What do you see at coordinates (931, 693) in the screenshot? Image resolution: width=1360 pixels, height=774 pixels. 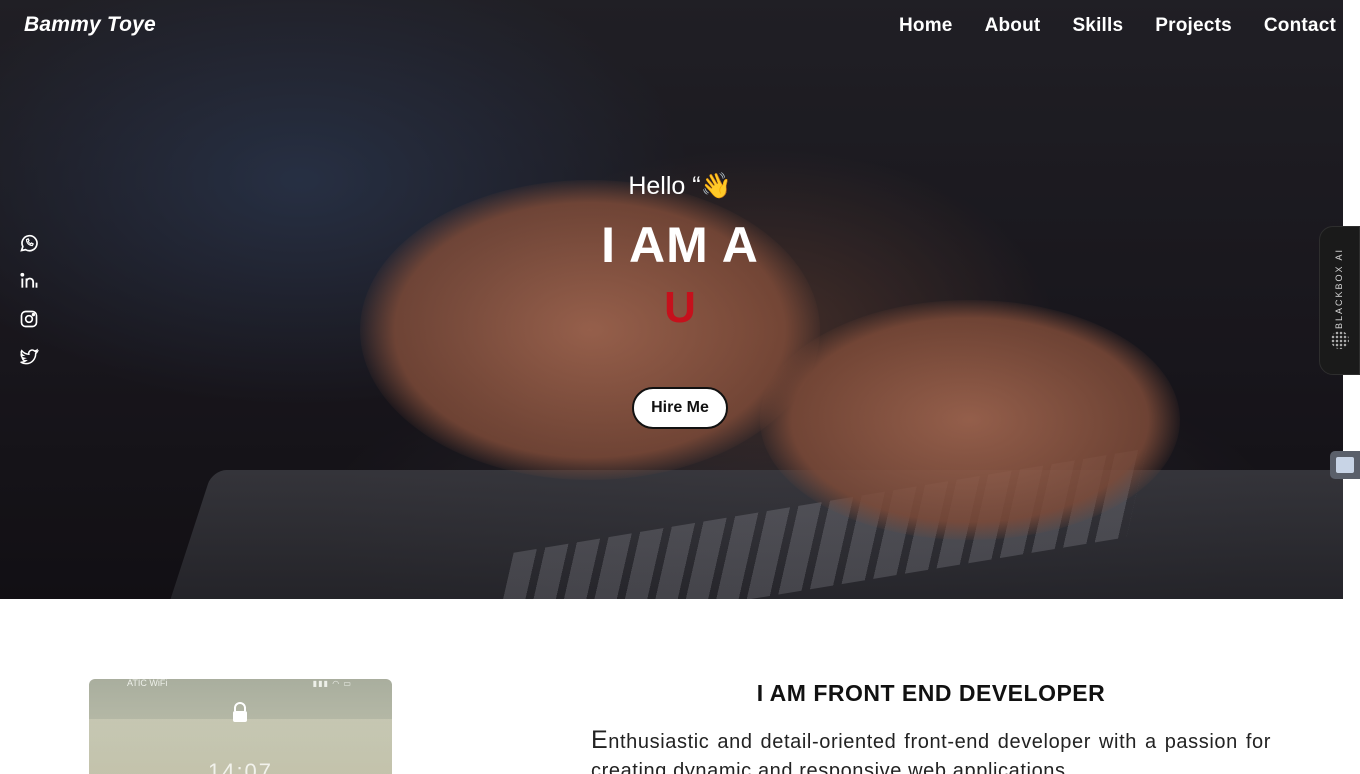 I see `about-title: I AM FRONT END DEVELOPER` at bounding box center [931, 693].